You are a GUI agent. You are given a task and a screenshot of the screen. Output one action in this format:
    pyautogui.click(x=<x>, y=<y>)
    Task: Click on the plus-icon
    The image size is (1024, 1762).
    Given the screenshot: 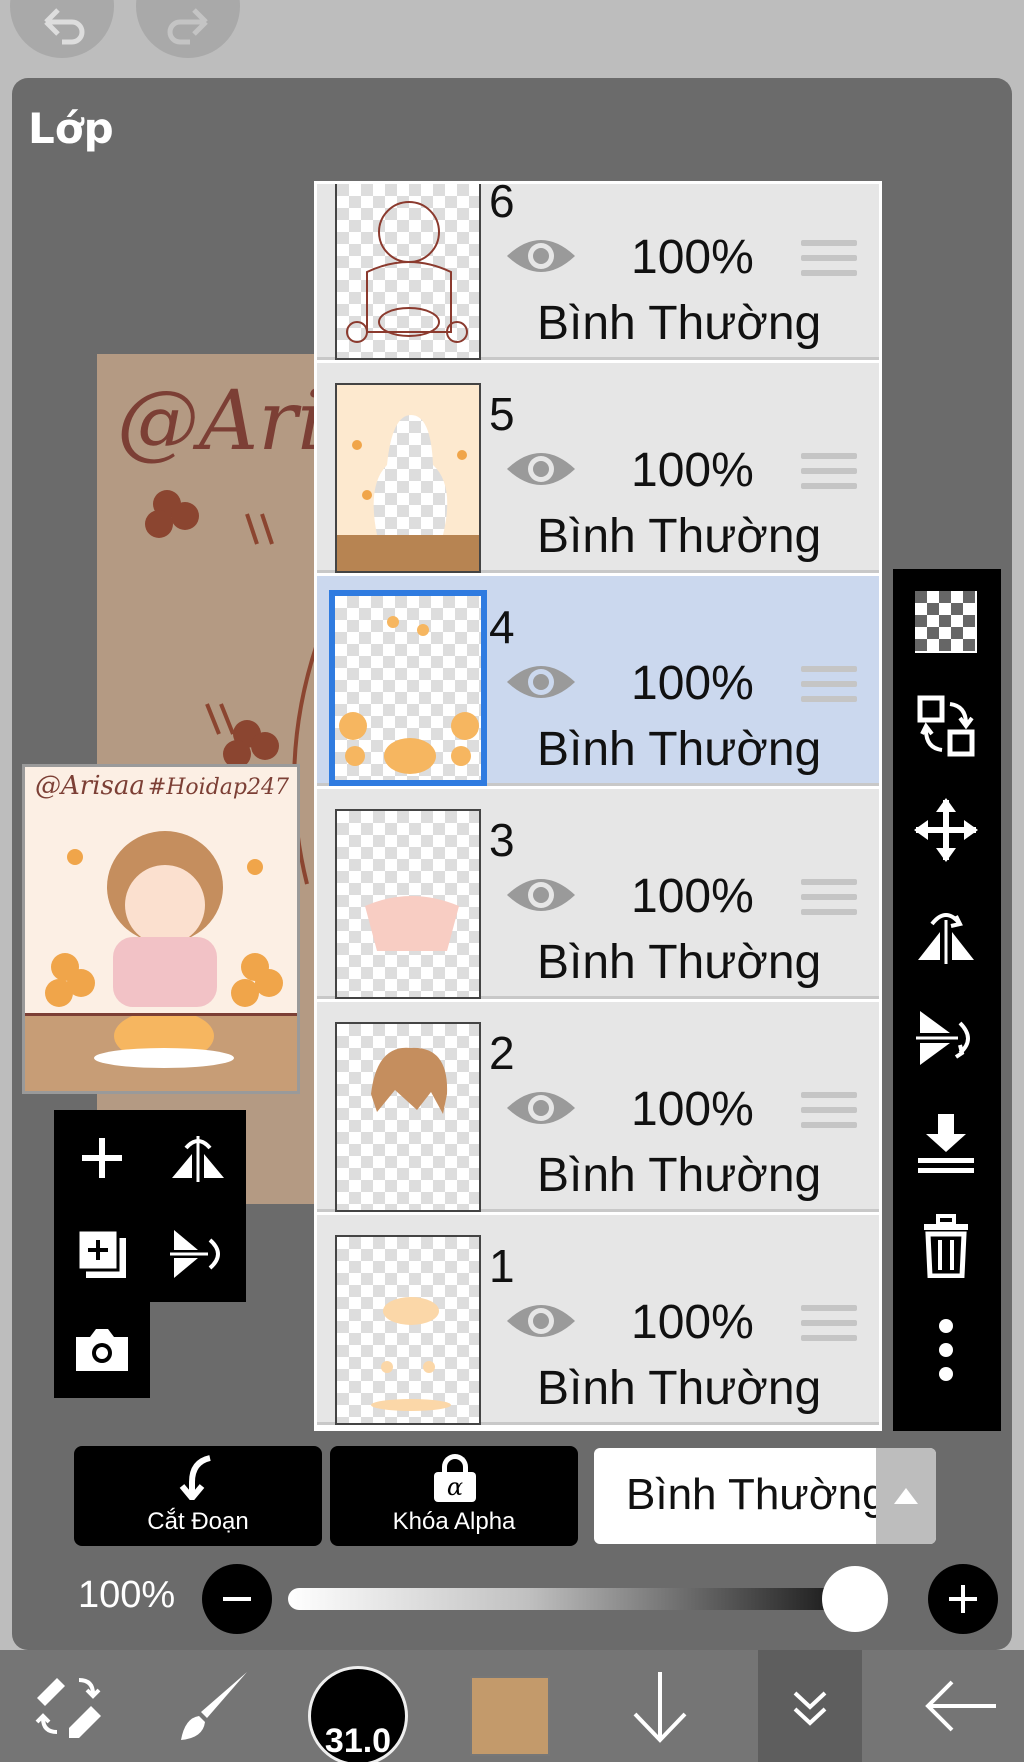 What is the action you would take?
    pyautogui.click(x=963, y=1599)
    